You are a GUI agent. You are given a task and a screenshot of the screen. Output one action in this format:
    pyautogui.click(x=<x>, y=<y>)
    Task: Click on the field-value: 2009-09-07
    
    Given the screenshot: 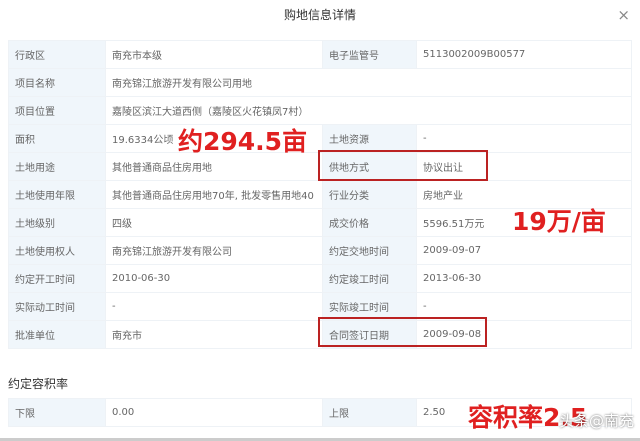 What is the action you would take?
    pyautogui.click(x=524, y=250)
    